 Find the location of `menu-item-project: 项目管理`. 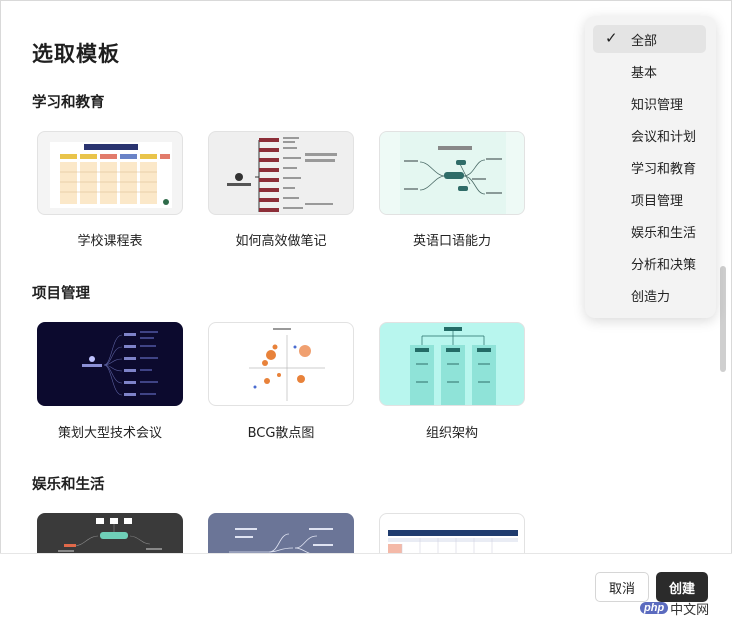

menu-item-project: 项目管理 is located at coordinates (649, 199).